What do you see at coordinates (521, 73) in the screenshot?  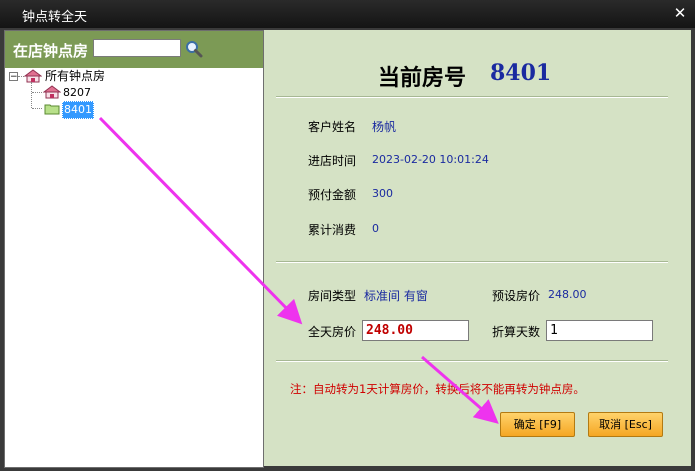 I see `current-room-number: 8401` at bounding box center [521, 73].